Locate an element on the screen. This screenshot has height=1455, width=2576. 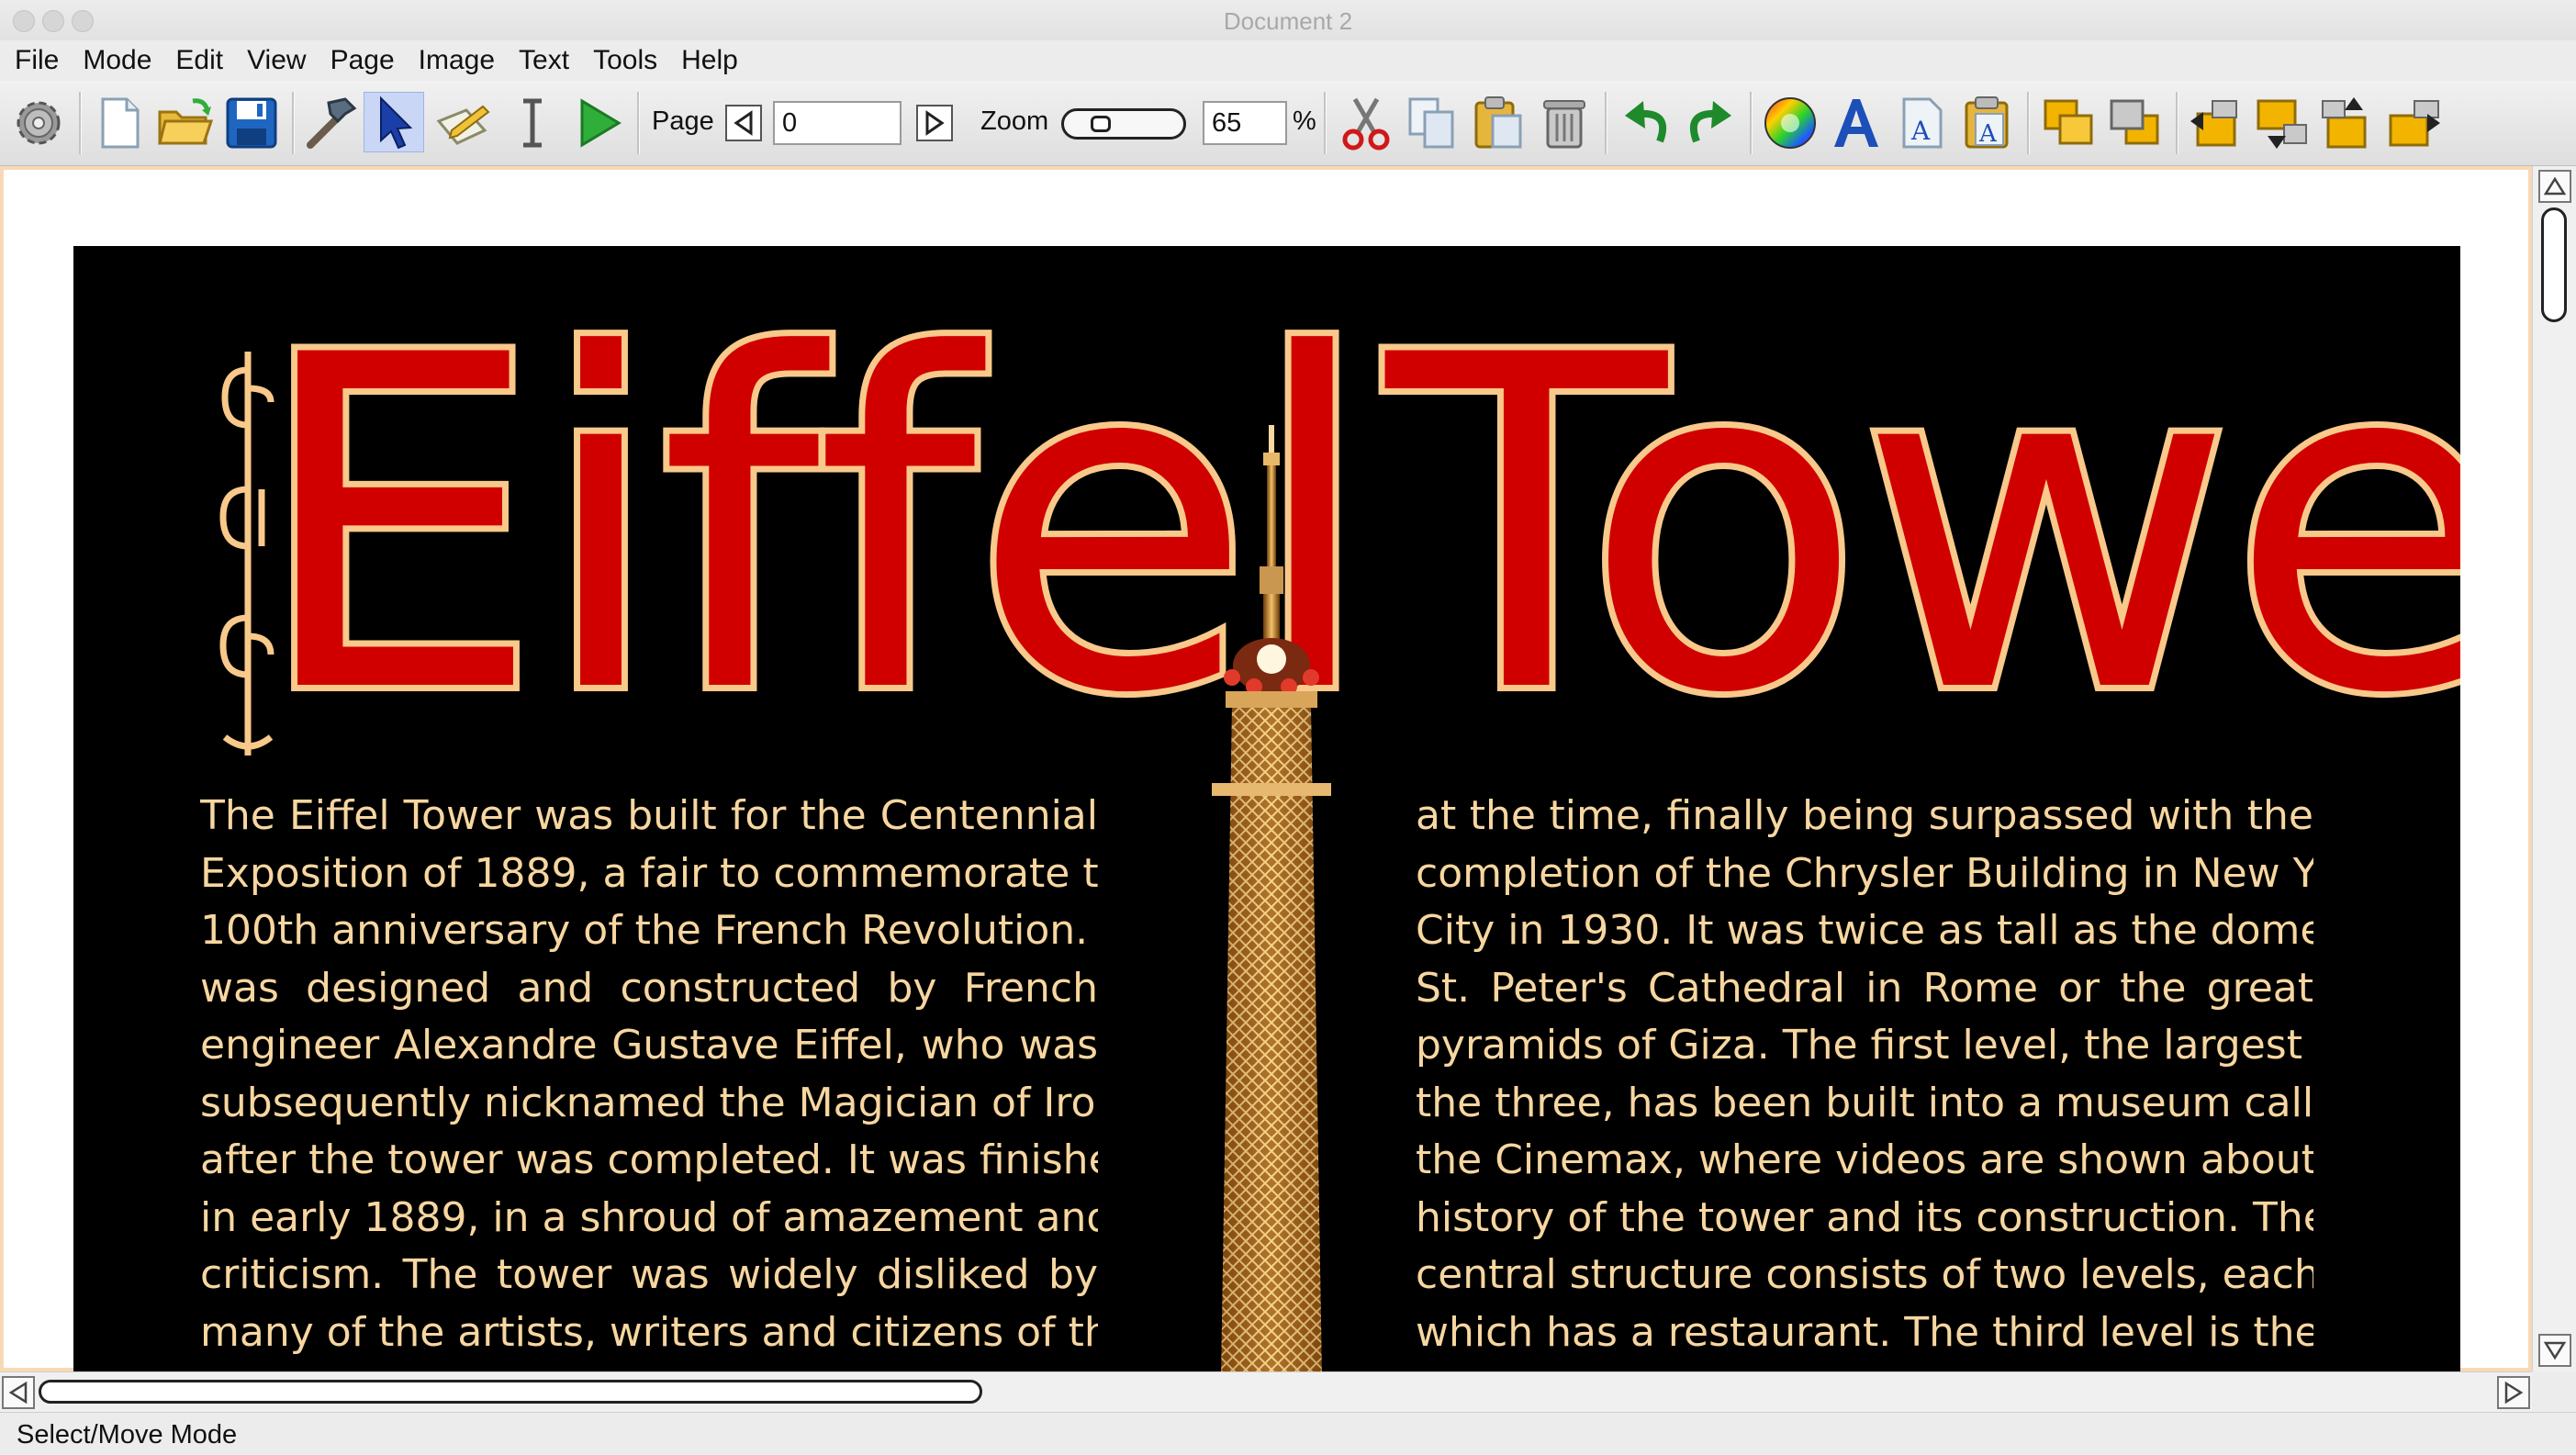
paste-text-icon: A is located at coordinates (1988, 123).